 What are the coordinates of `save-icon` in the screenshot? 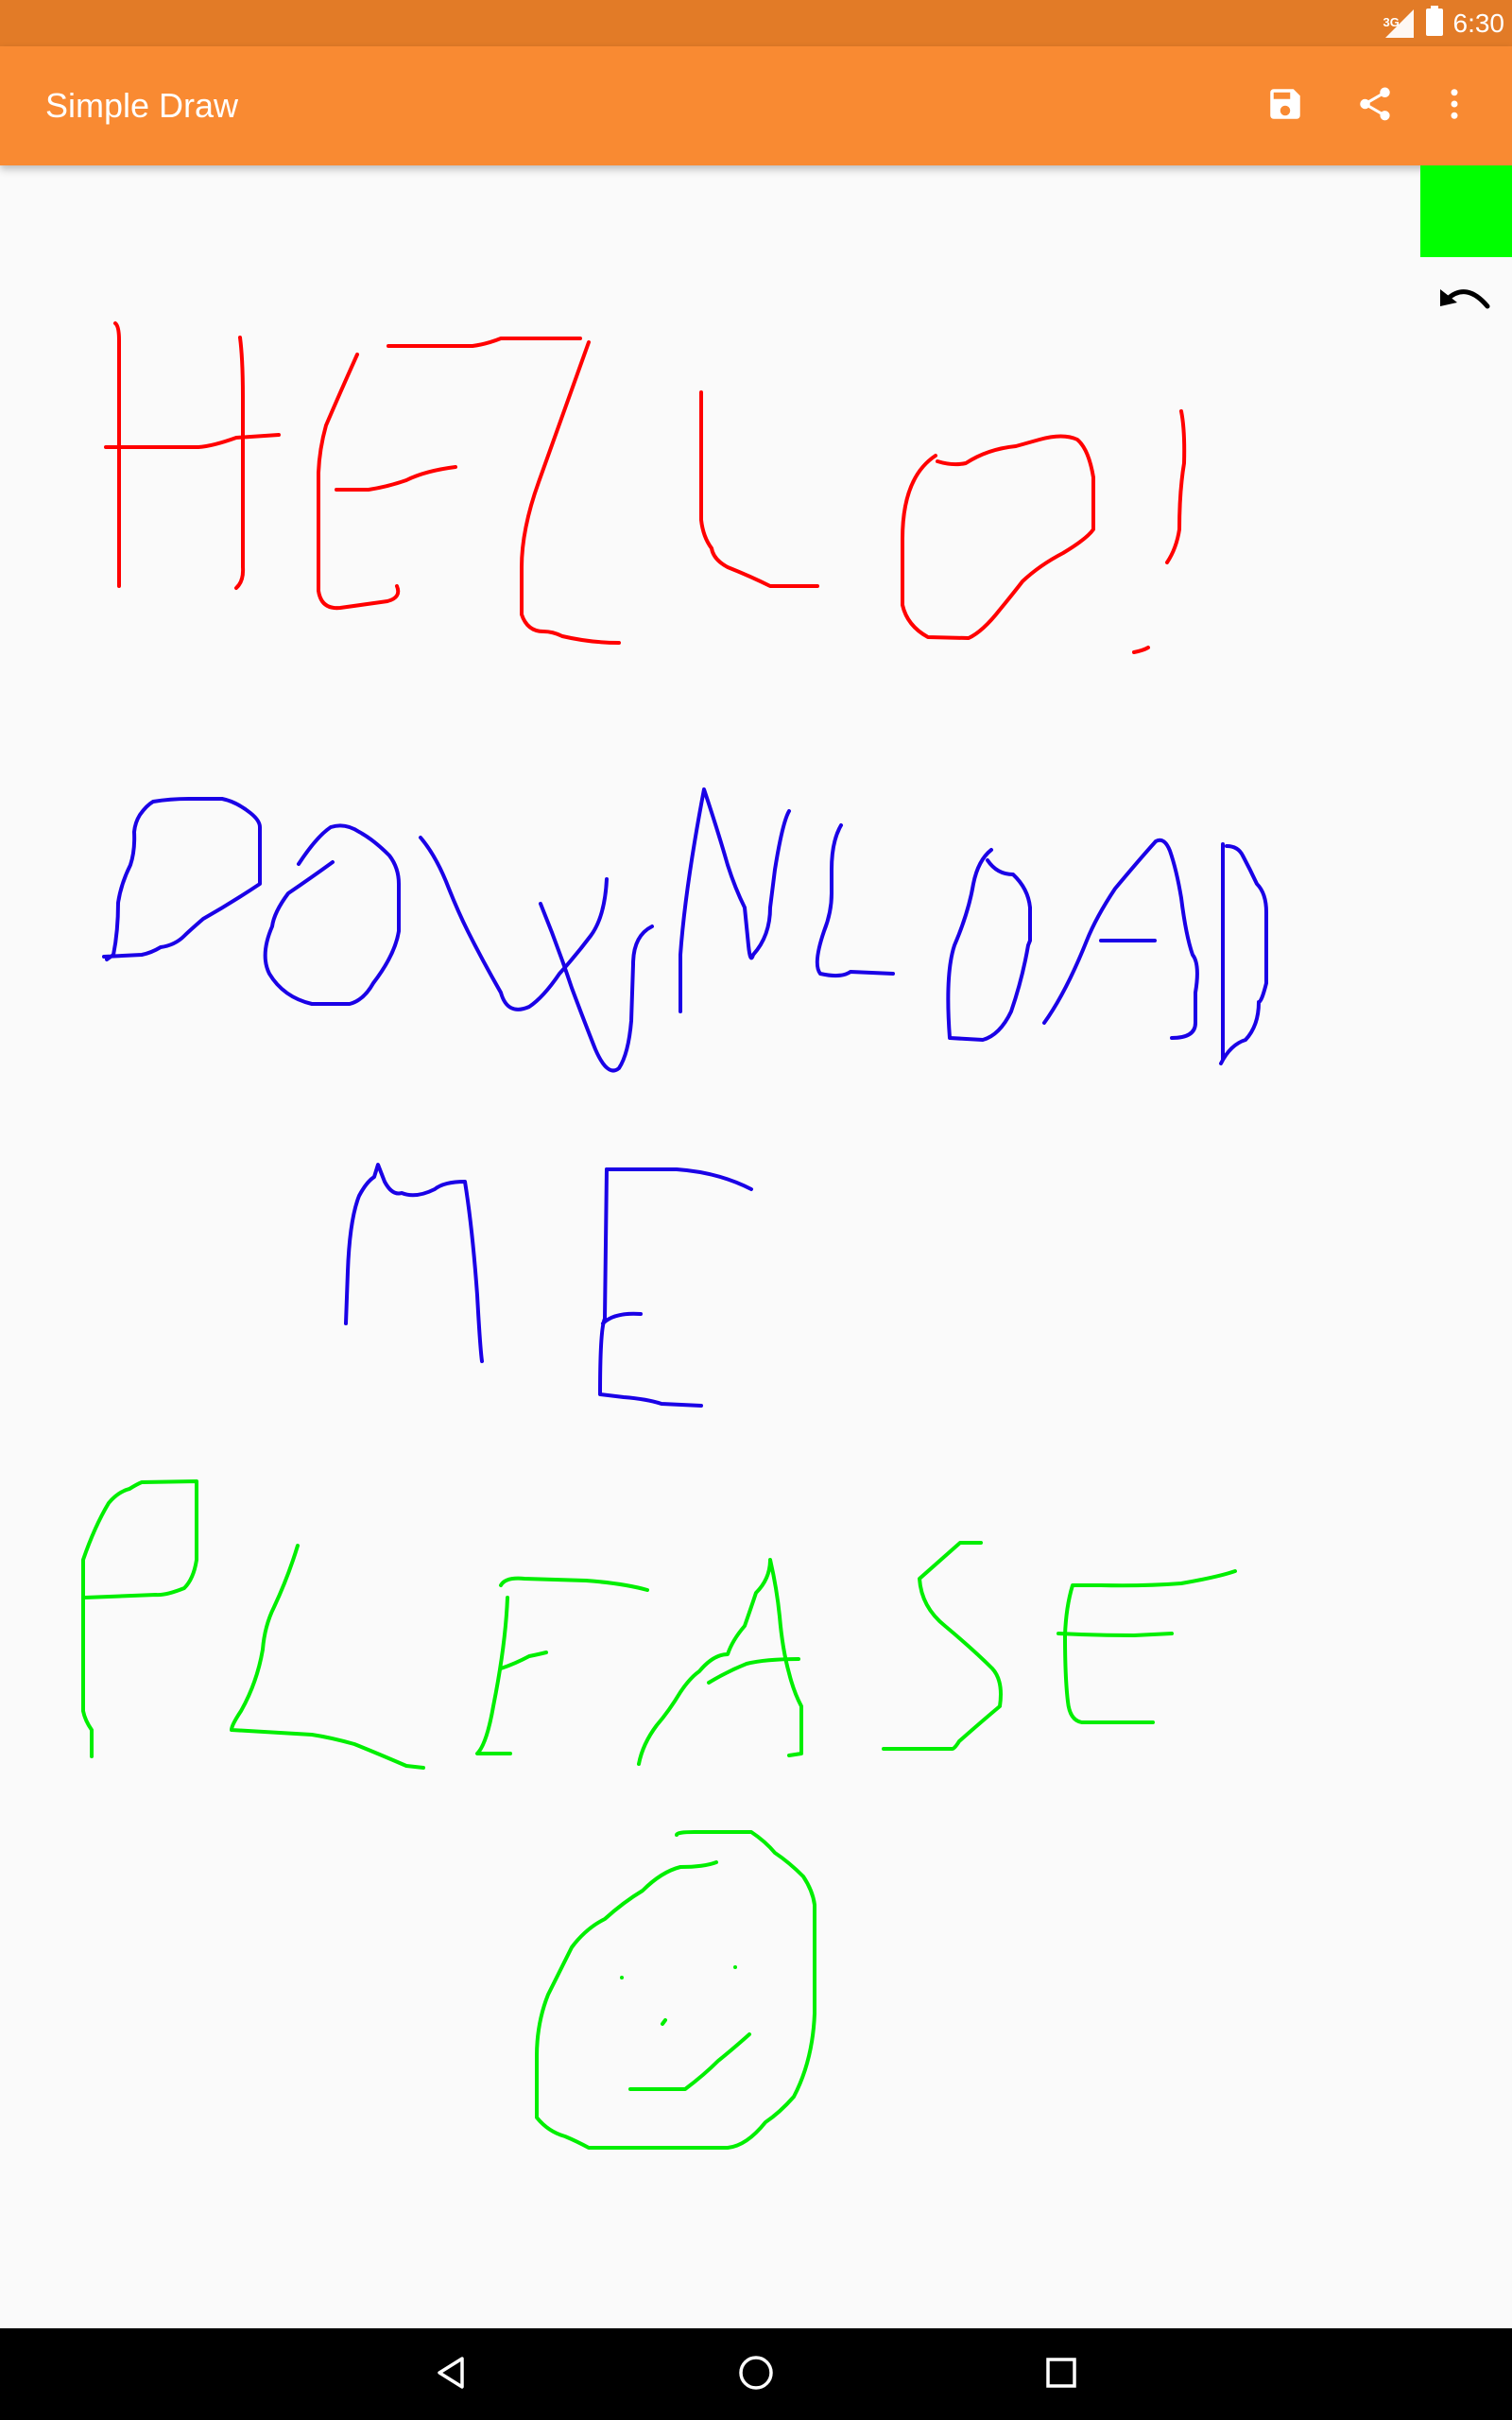 It's located at (1285, 107).